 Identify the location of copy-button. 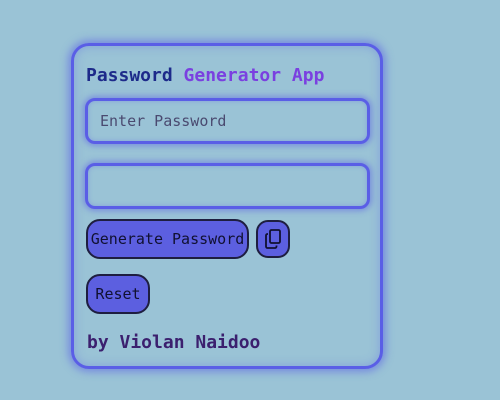
(273, 239).